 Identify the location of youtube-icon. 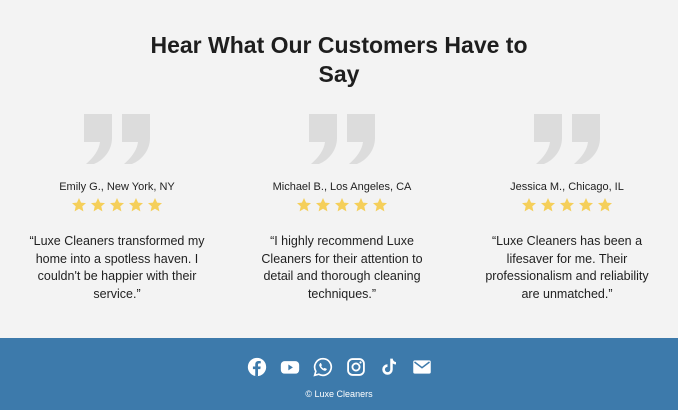
(290, 367).